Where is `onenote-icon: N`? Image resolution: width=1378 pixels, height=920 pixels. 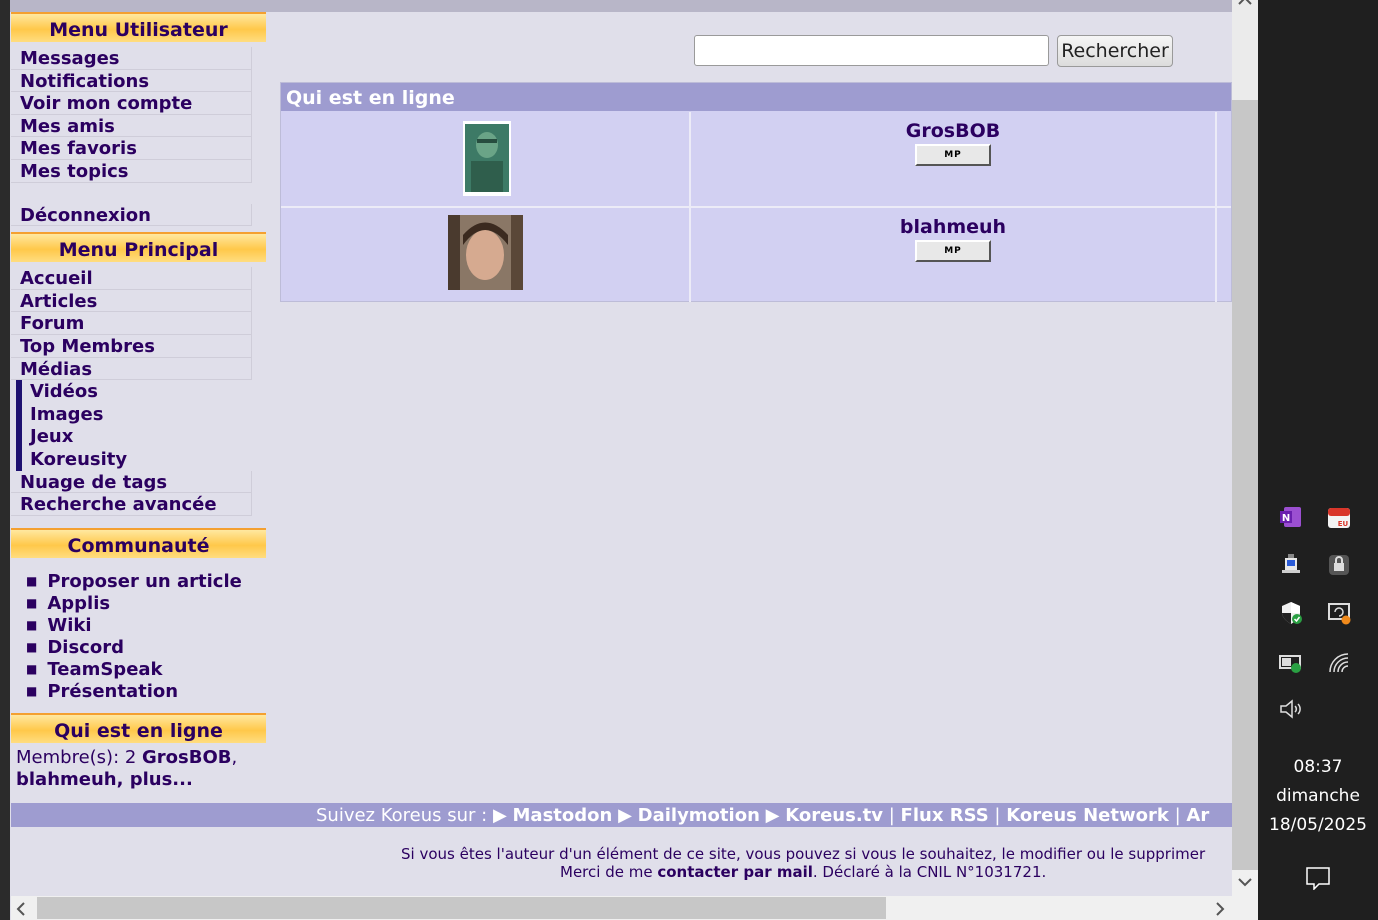 onenote-icon: N is located at coordinates (1291, 517).